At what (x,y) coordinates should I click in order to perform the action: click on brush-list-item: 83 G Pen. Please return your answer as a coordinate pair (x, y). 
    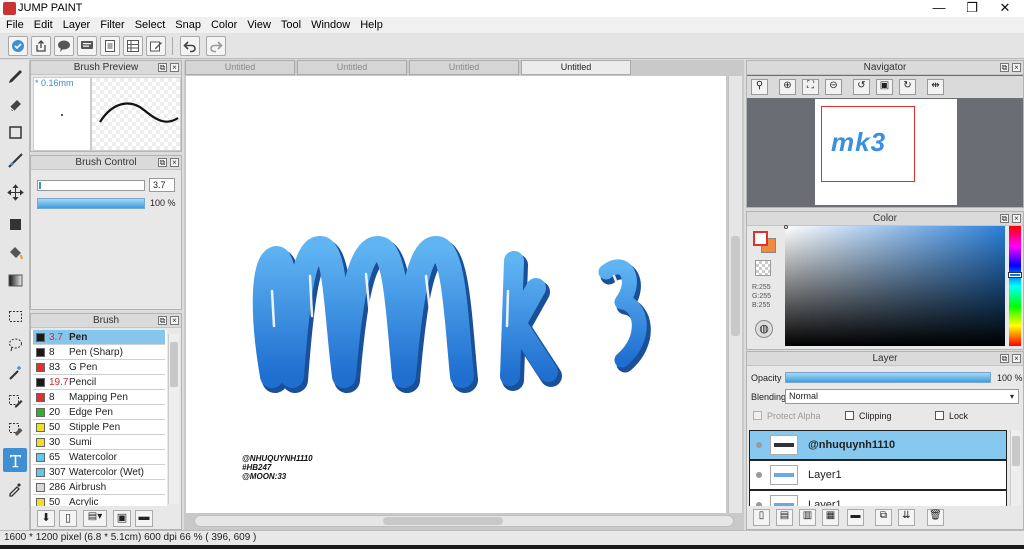
    Looking at the image, I should click on (99, 367).